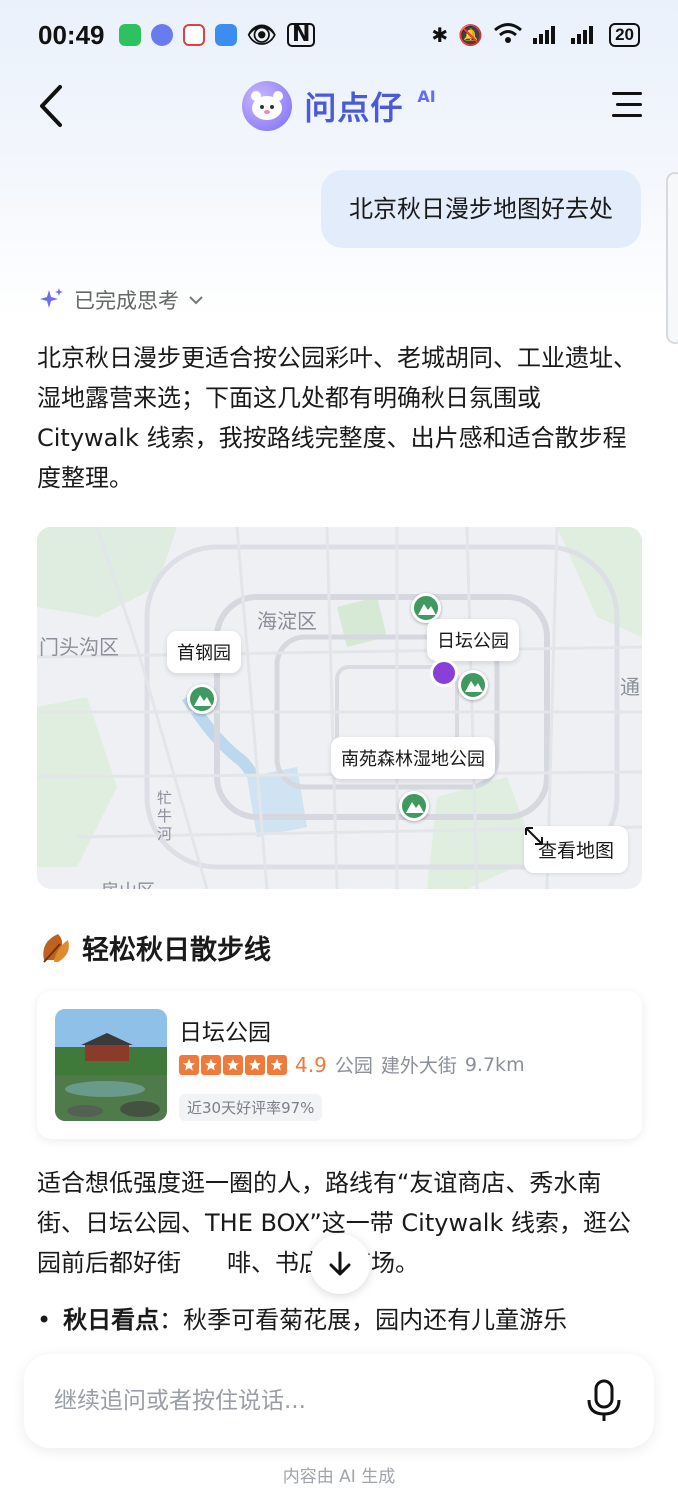 The image size is (678, 1500). I want to click on microphone-icon, so click(604, 1400).